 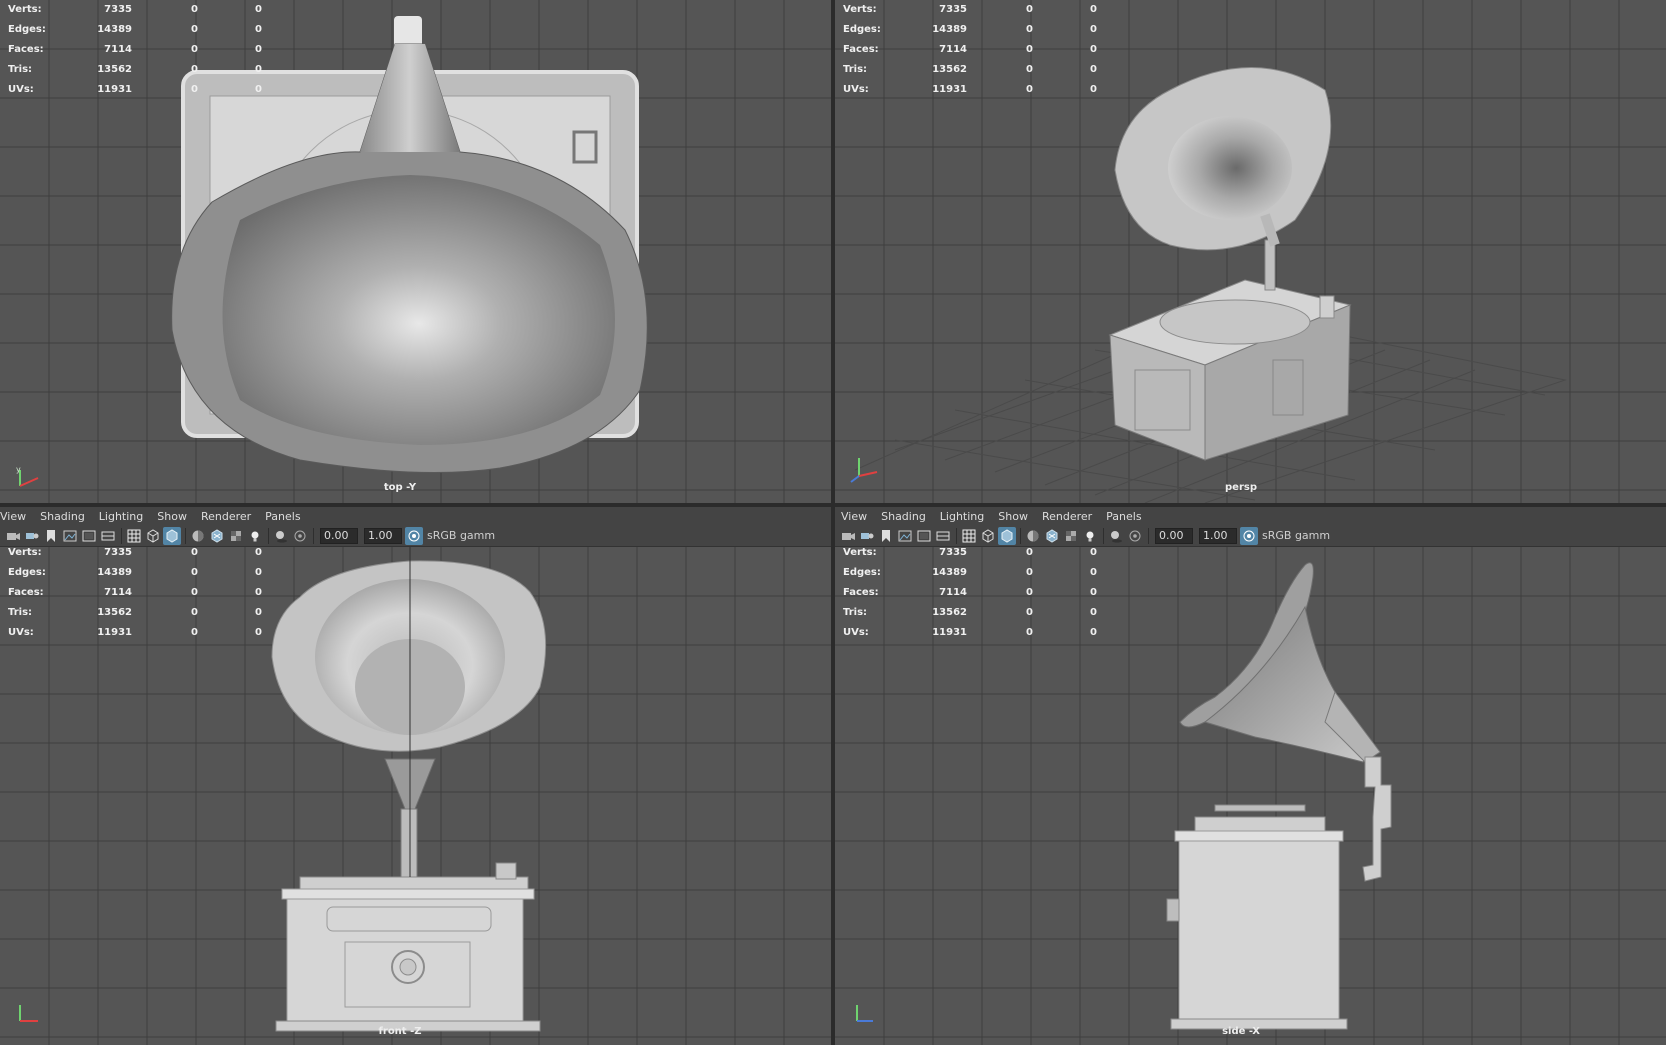 I want to click on camera-label: front -Z, so click(x=400, y=1031).